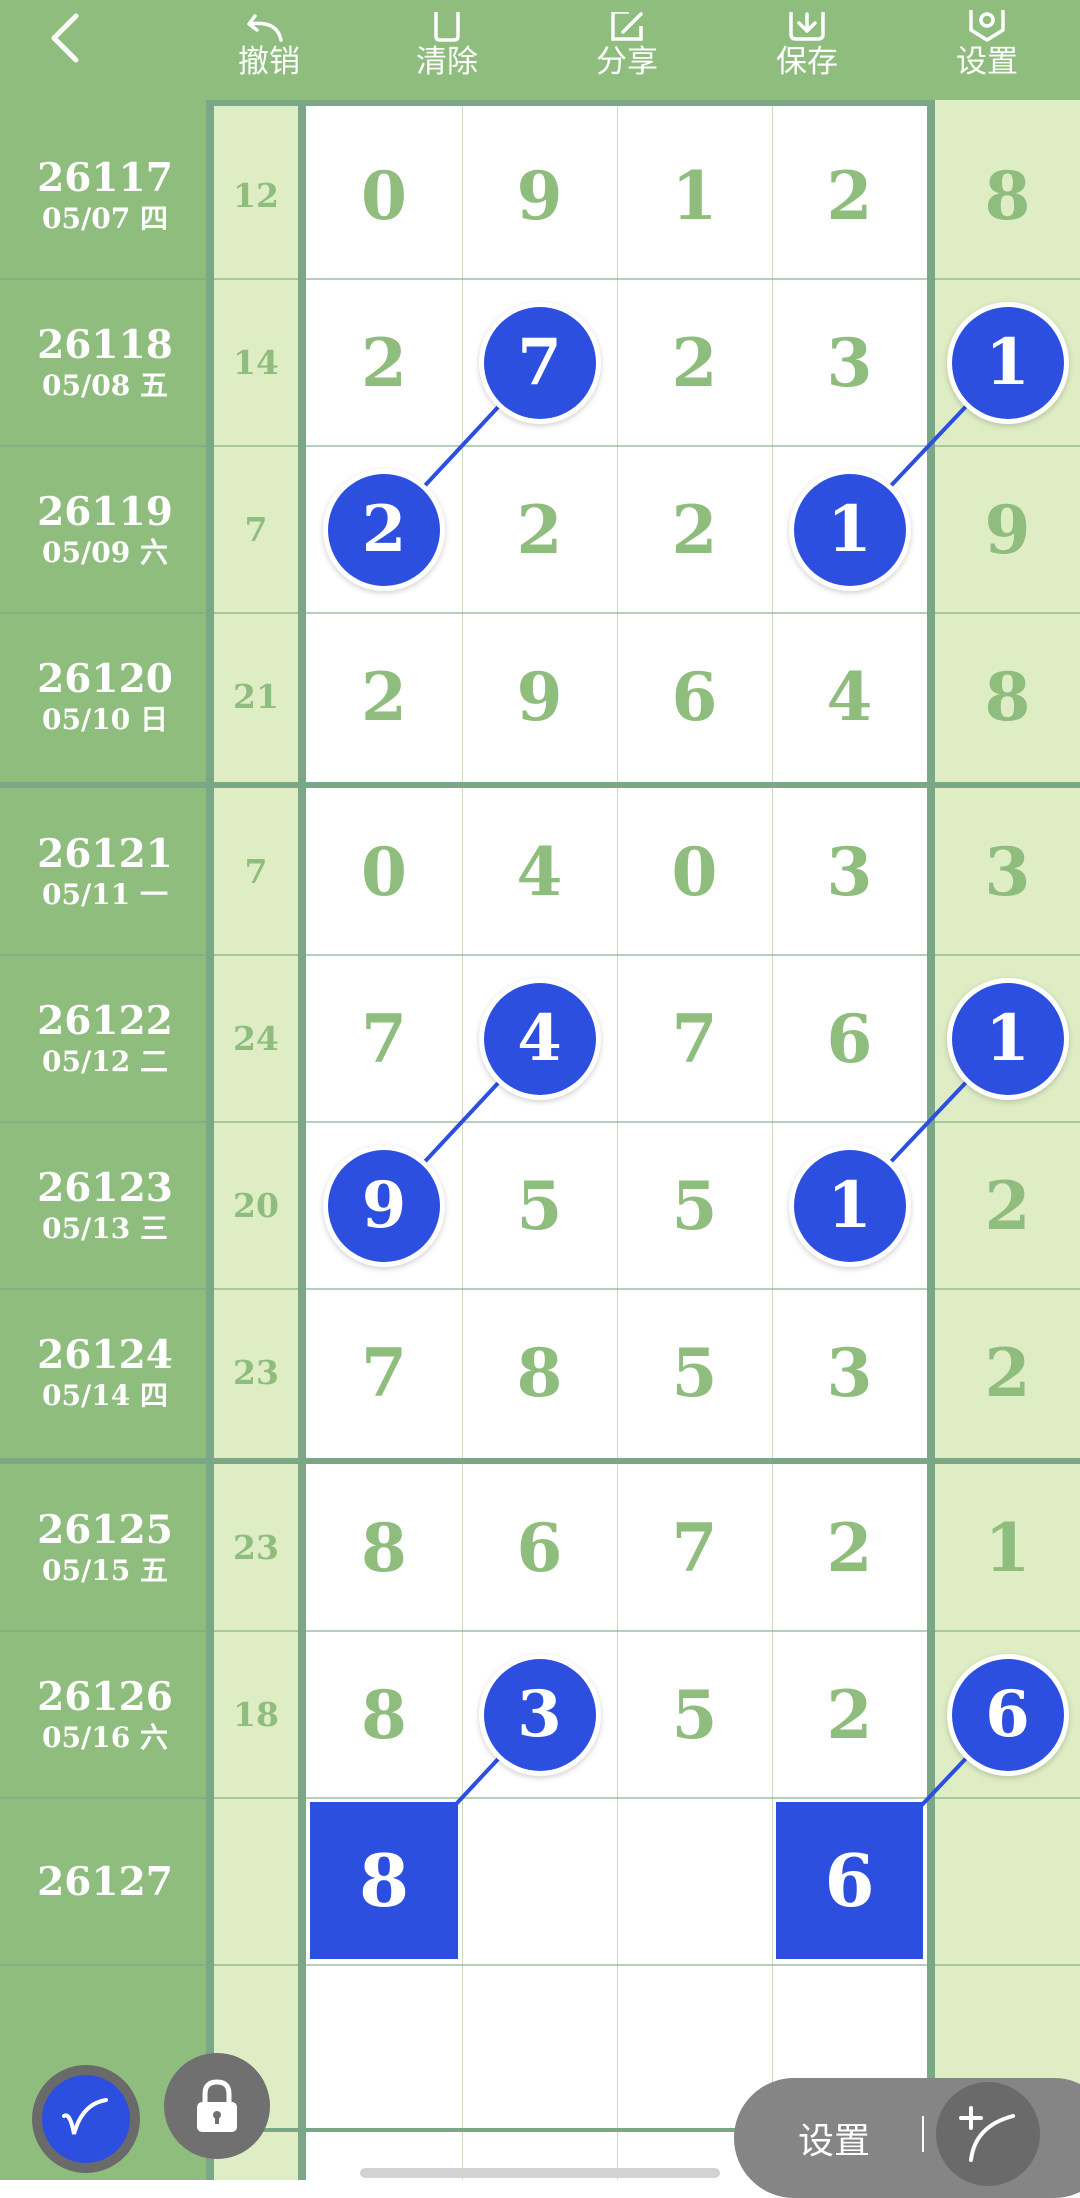  What do you see at coordinates (539, 362) in the screenshot?
I see `highlighted-digit: 7` at bounding box center [539, 362].